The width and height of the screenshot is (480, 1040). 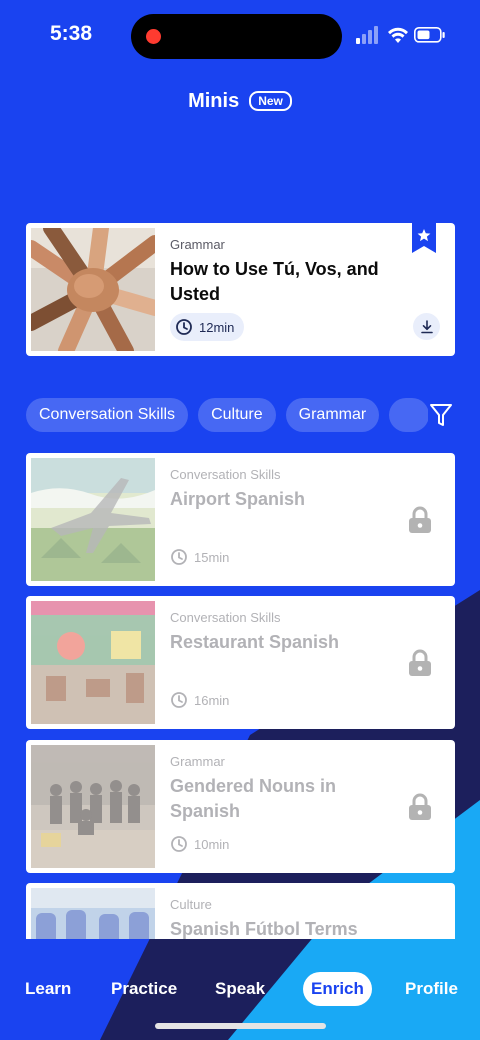 I want to click on nav-practice: Practice, so click(x=144, y=989).